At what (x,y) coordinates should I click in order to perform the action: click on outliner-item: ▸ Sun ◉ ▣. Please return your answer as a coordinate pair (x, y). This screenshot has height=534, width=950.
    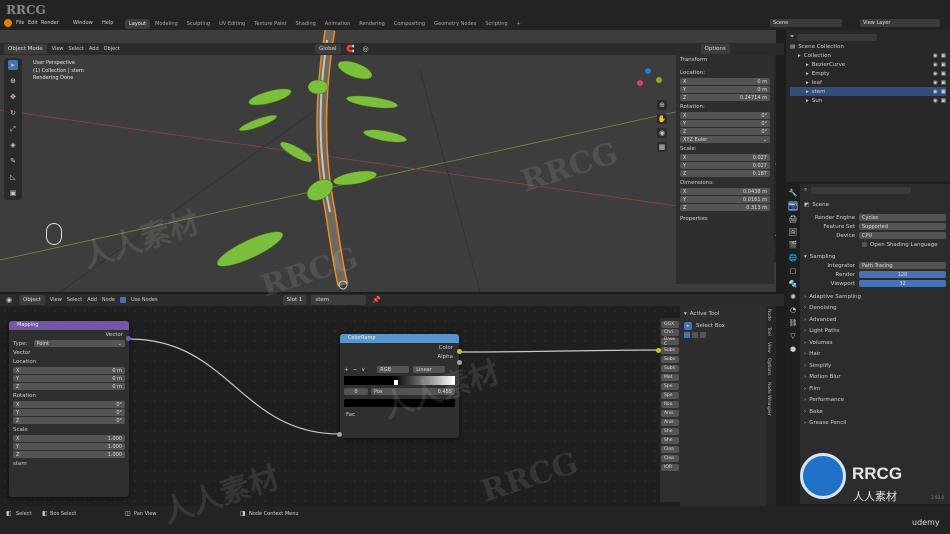
    Looking at the image, I should click on (868, 100).